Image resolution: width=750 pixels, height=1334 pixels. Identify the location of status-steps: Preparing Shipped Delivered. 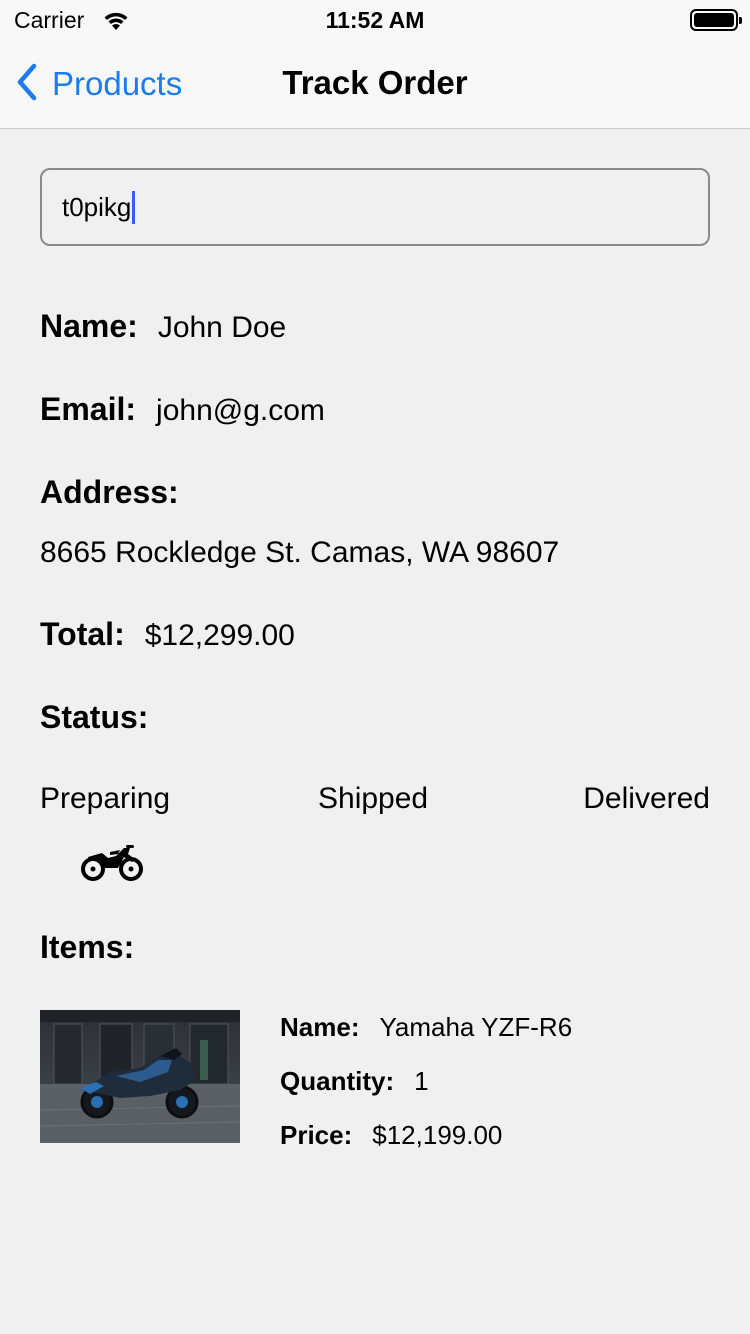
(375, 802).